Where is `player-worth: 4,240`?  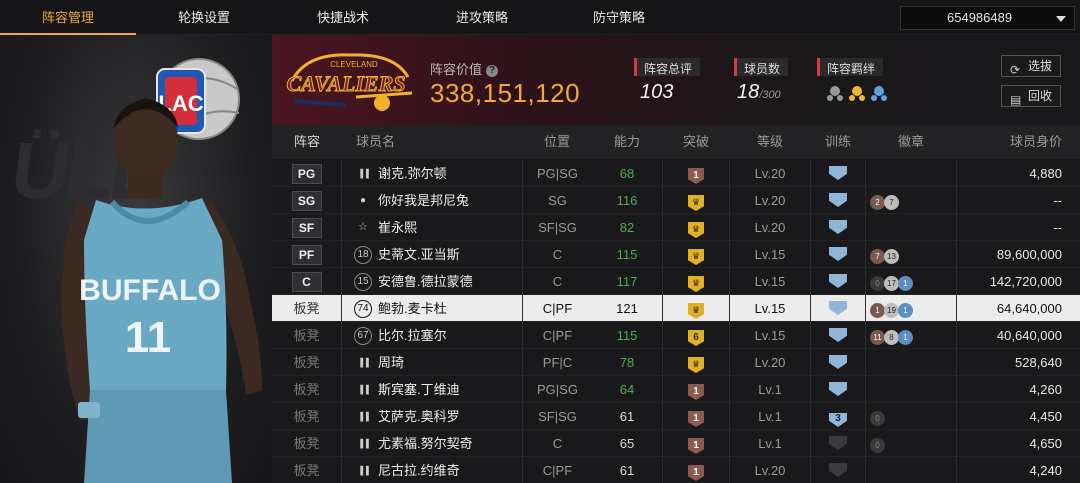 player-worth: 4,240 is located at coordinates (1018, 470).